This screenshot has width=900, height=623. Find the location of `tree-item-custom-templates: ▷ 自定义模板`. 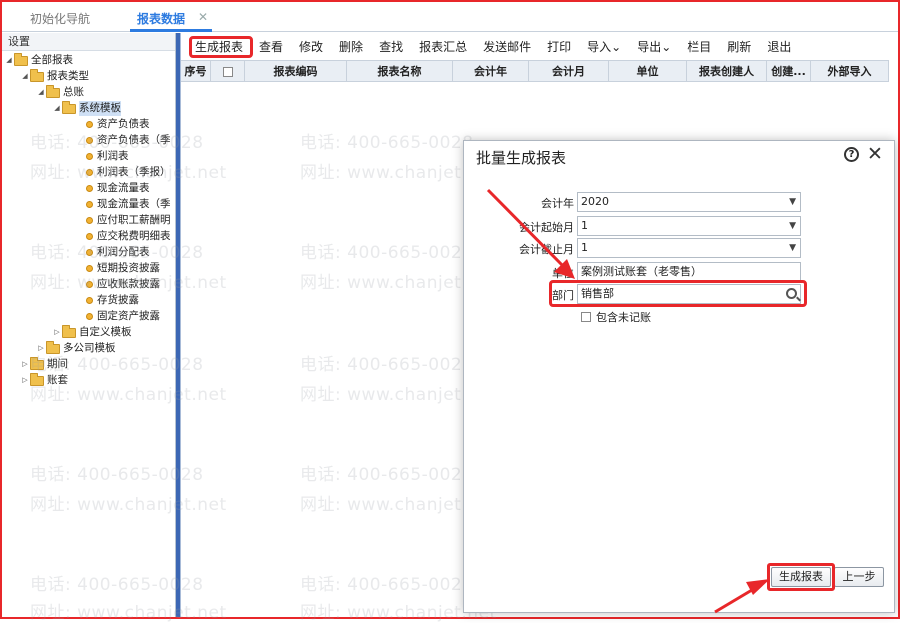

tree-item-custom-templates: ▷ 自定义模板 is located at coordinates (92, 332).